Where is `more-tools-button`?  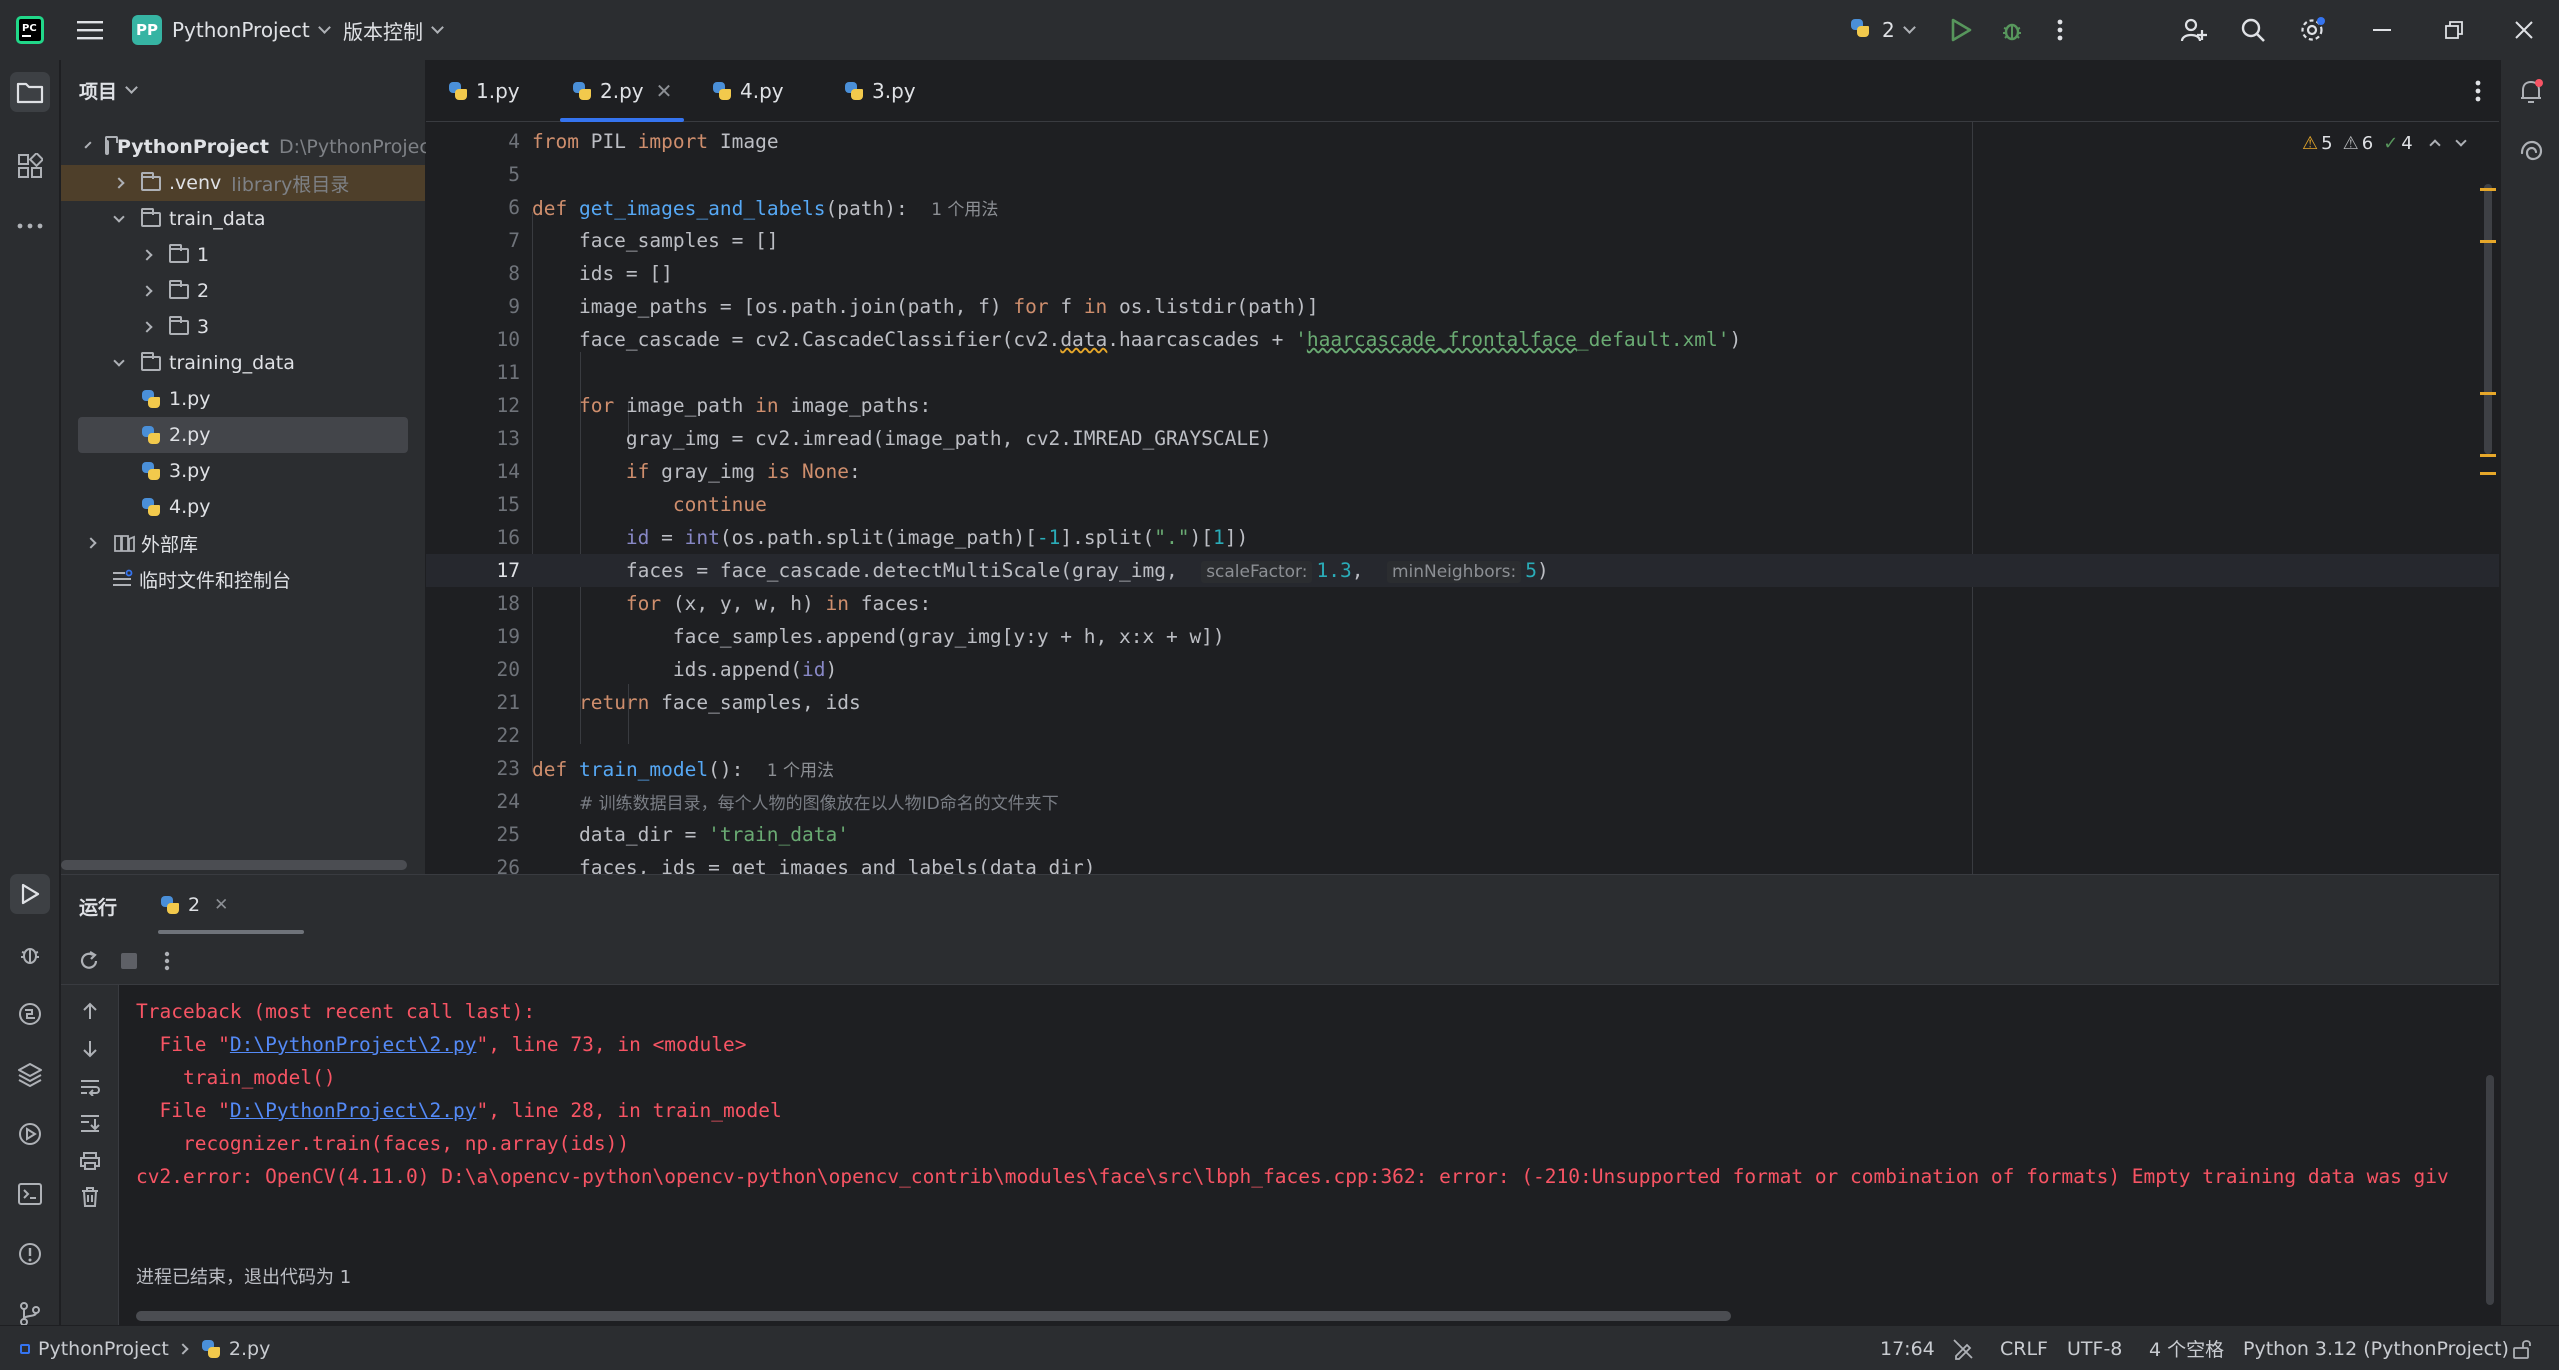
more-tools-button is located at coordinates (30, 226).